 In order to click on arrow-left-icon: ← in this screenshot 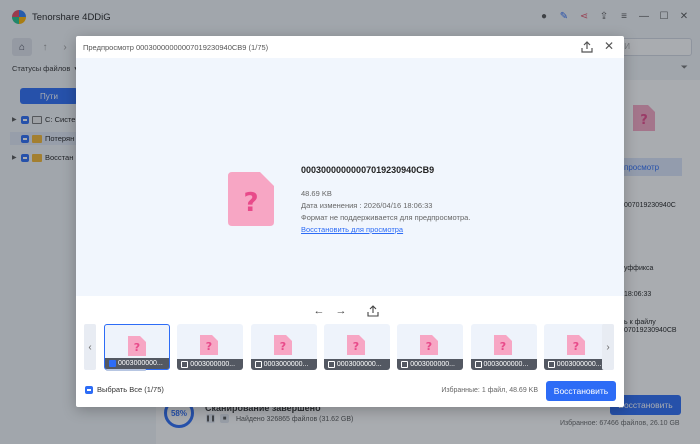, I will do `click(319, 311)`.